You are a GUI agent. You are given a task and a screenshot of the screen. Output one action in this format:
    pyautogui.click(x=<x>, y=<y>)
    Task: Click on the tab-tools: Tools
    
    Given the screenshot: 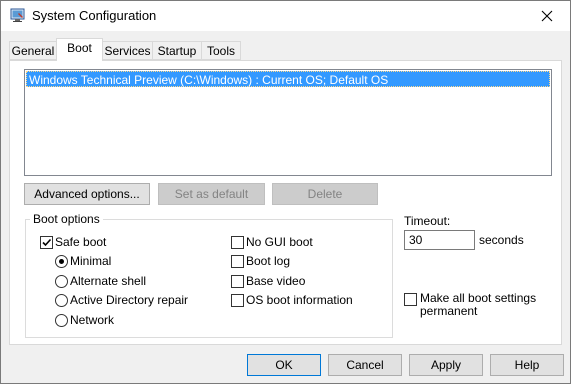 What is the action you would take?
    pyautogui.click(x=221, y=50)
    